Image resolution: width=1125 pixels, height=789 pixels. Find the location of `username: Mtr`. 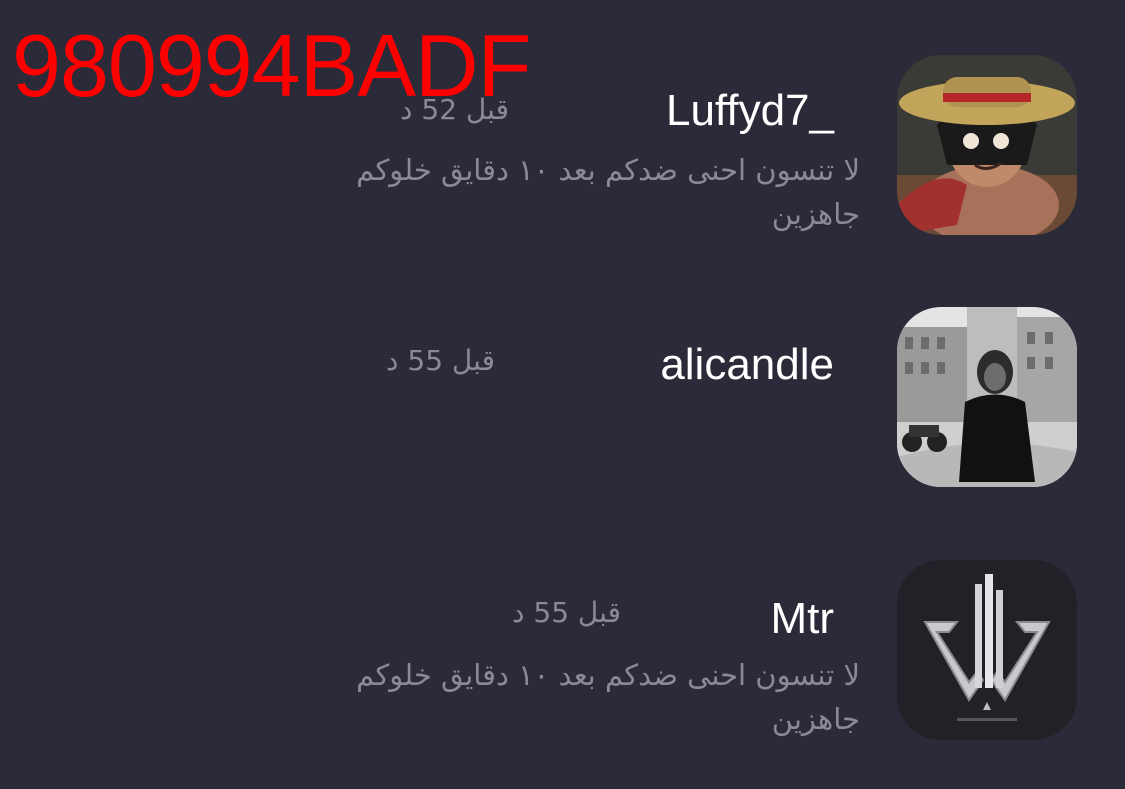

username: Mtr is located at coordinates (802, 619).